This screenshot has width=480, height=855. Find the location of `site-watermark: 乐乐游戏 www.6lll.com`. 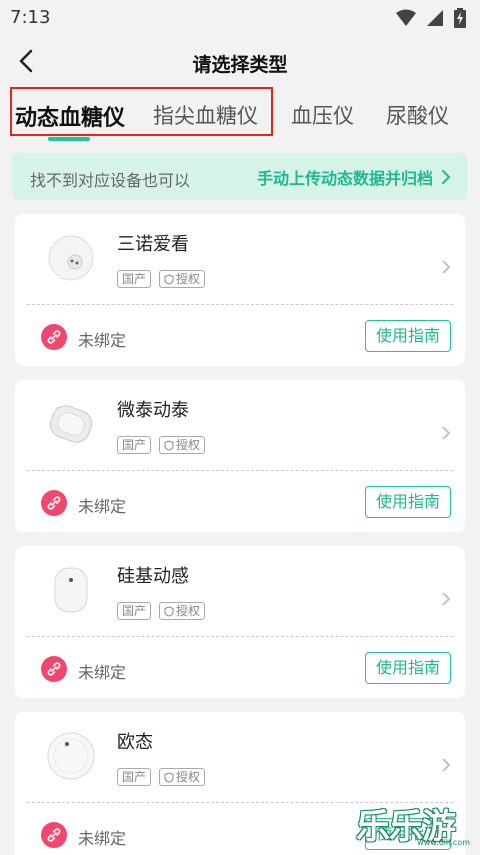

site-watermark: 乐乐游戏 www.6lll.com is located at coordinates (415, 823).